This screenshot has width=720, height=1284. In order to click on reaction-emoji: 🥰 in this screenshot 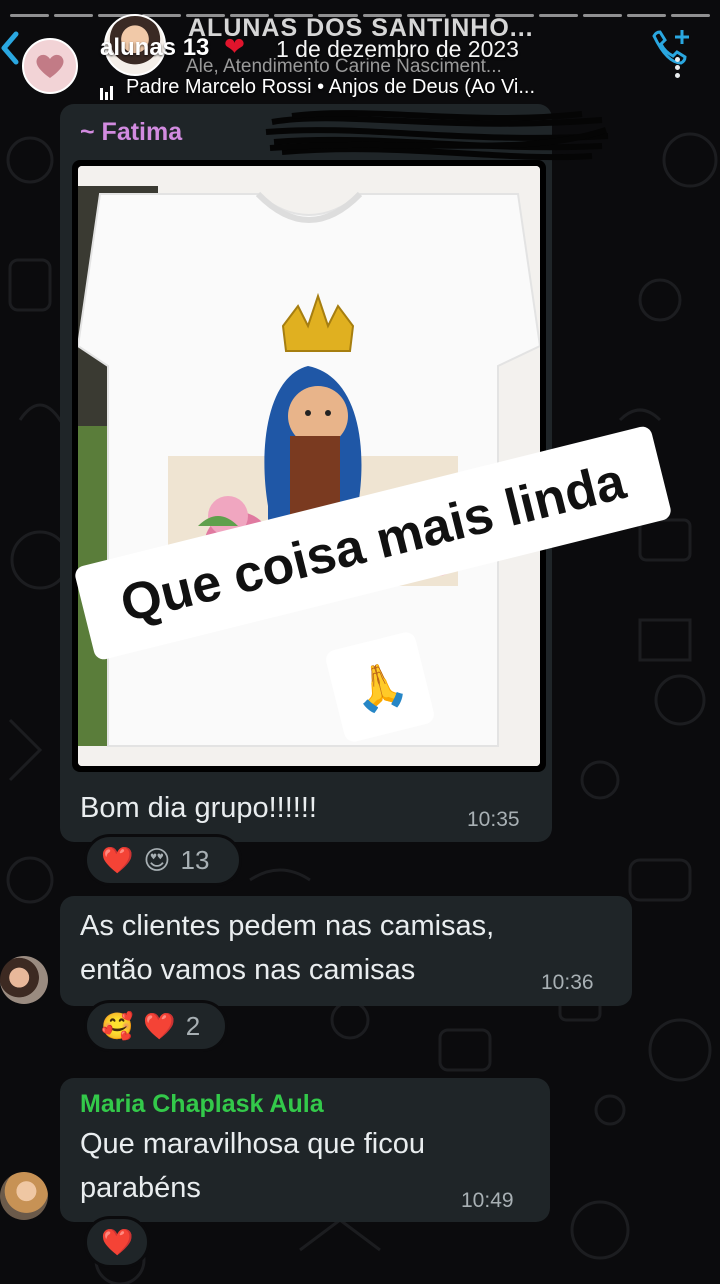, I will do `click(117, 1025)`.